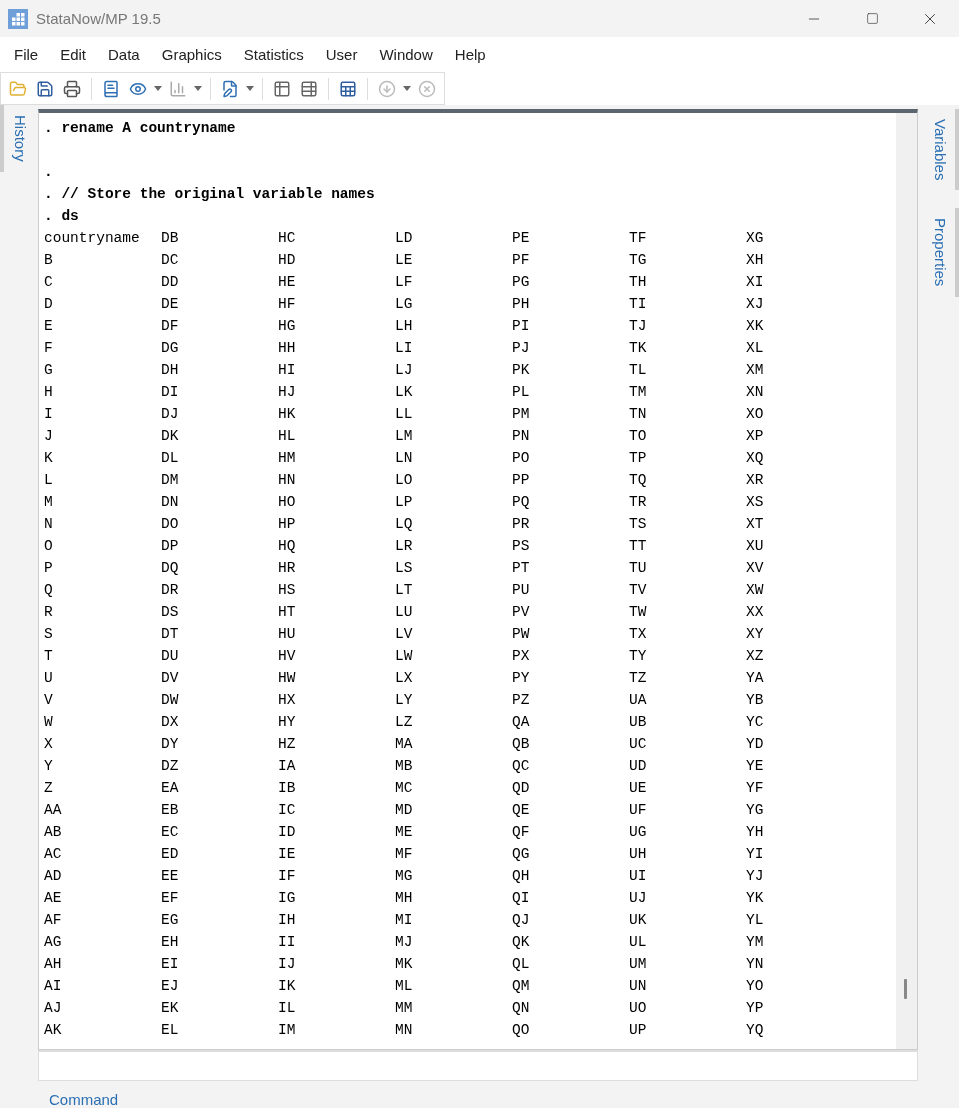 The height and width of the screenshot is (1108, 959). Describe the element at coordinates (404, 964) in the screenshot. I see `variable-name: MK` at that location.